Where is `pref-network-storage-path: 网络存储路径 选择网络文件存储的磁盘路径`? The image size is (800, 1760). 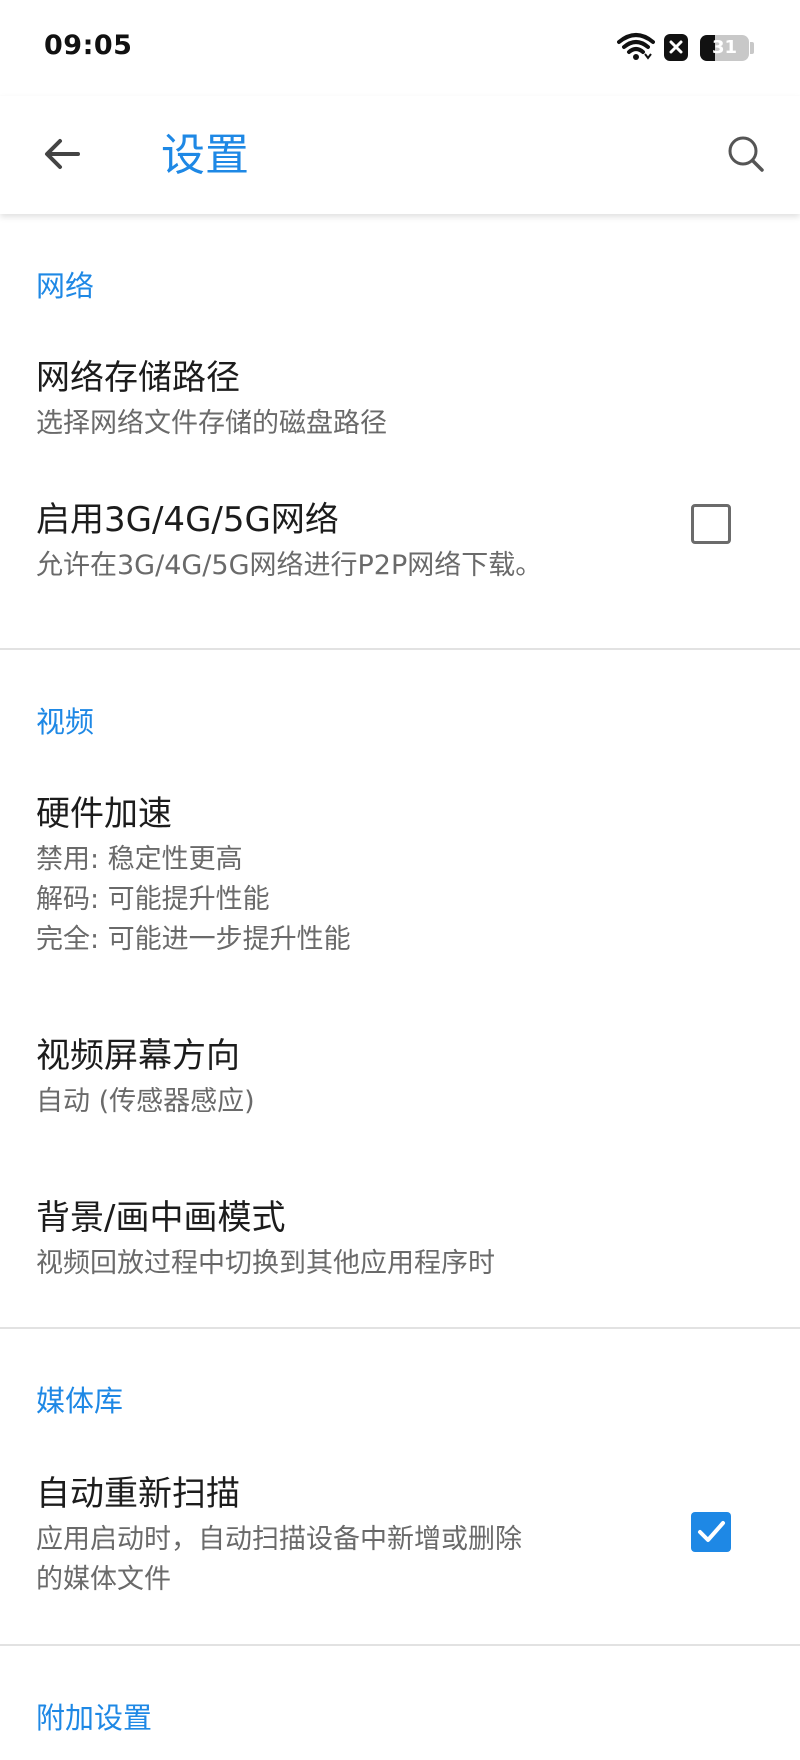
pref-network-storage-path: 网络存储路径 选择网络文件存储的磁盘路径 is located at coordinates (400, 426).